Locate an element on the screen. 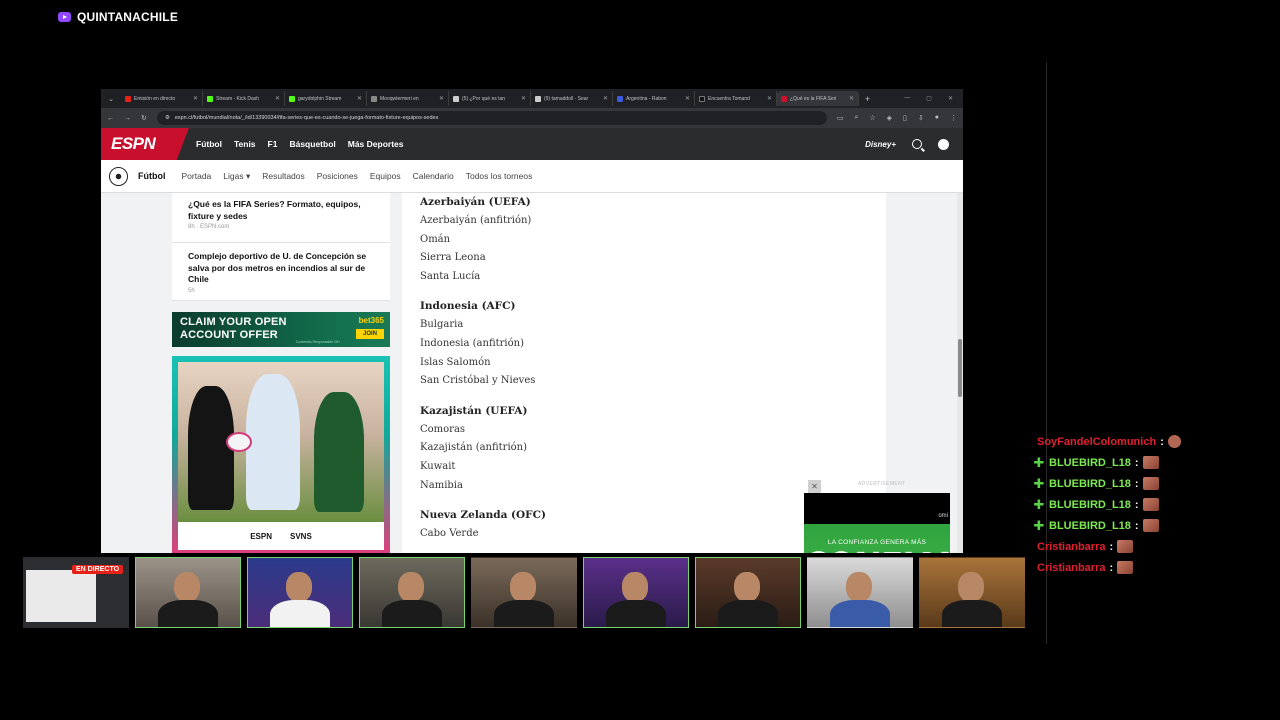 The height and width of the screenshot is (720, 1280). subnav-ligas: Ligas ▾ is located at coordinates (236, 176).